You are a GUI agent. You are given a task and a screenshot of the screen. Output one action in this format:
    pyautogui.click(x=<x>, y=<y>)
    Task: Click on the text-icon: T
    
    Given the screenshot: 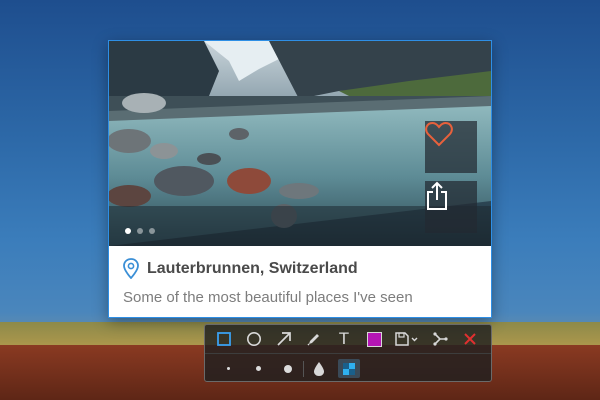 What is the action you would take?
    pyautogui.click(x=344, y=338)
    